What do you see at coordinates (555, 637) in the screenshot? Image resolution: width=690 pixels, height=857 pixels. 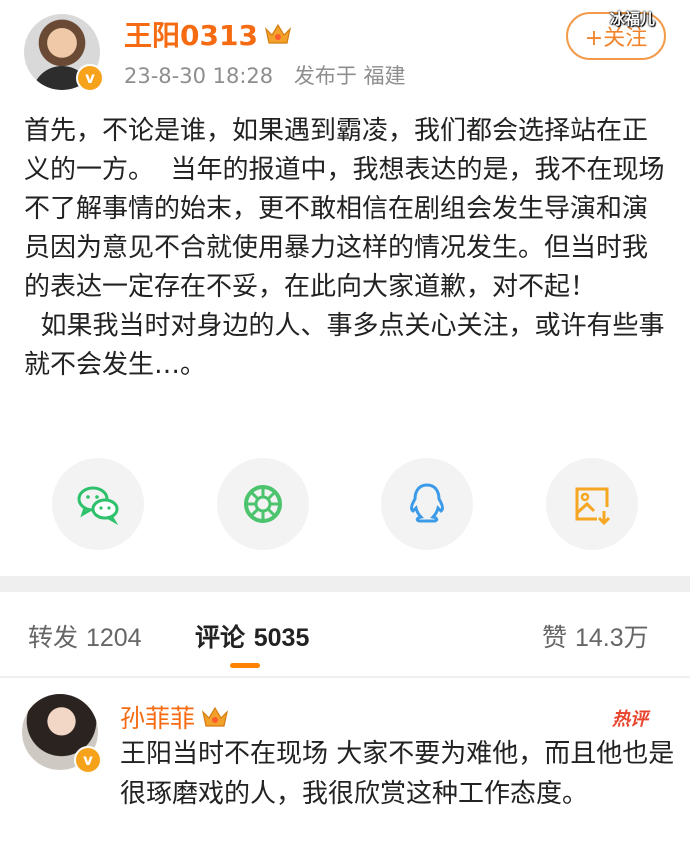 I see `tab-likes-label: 赞` at bounding box center [555, 637].